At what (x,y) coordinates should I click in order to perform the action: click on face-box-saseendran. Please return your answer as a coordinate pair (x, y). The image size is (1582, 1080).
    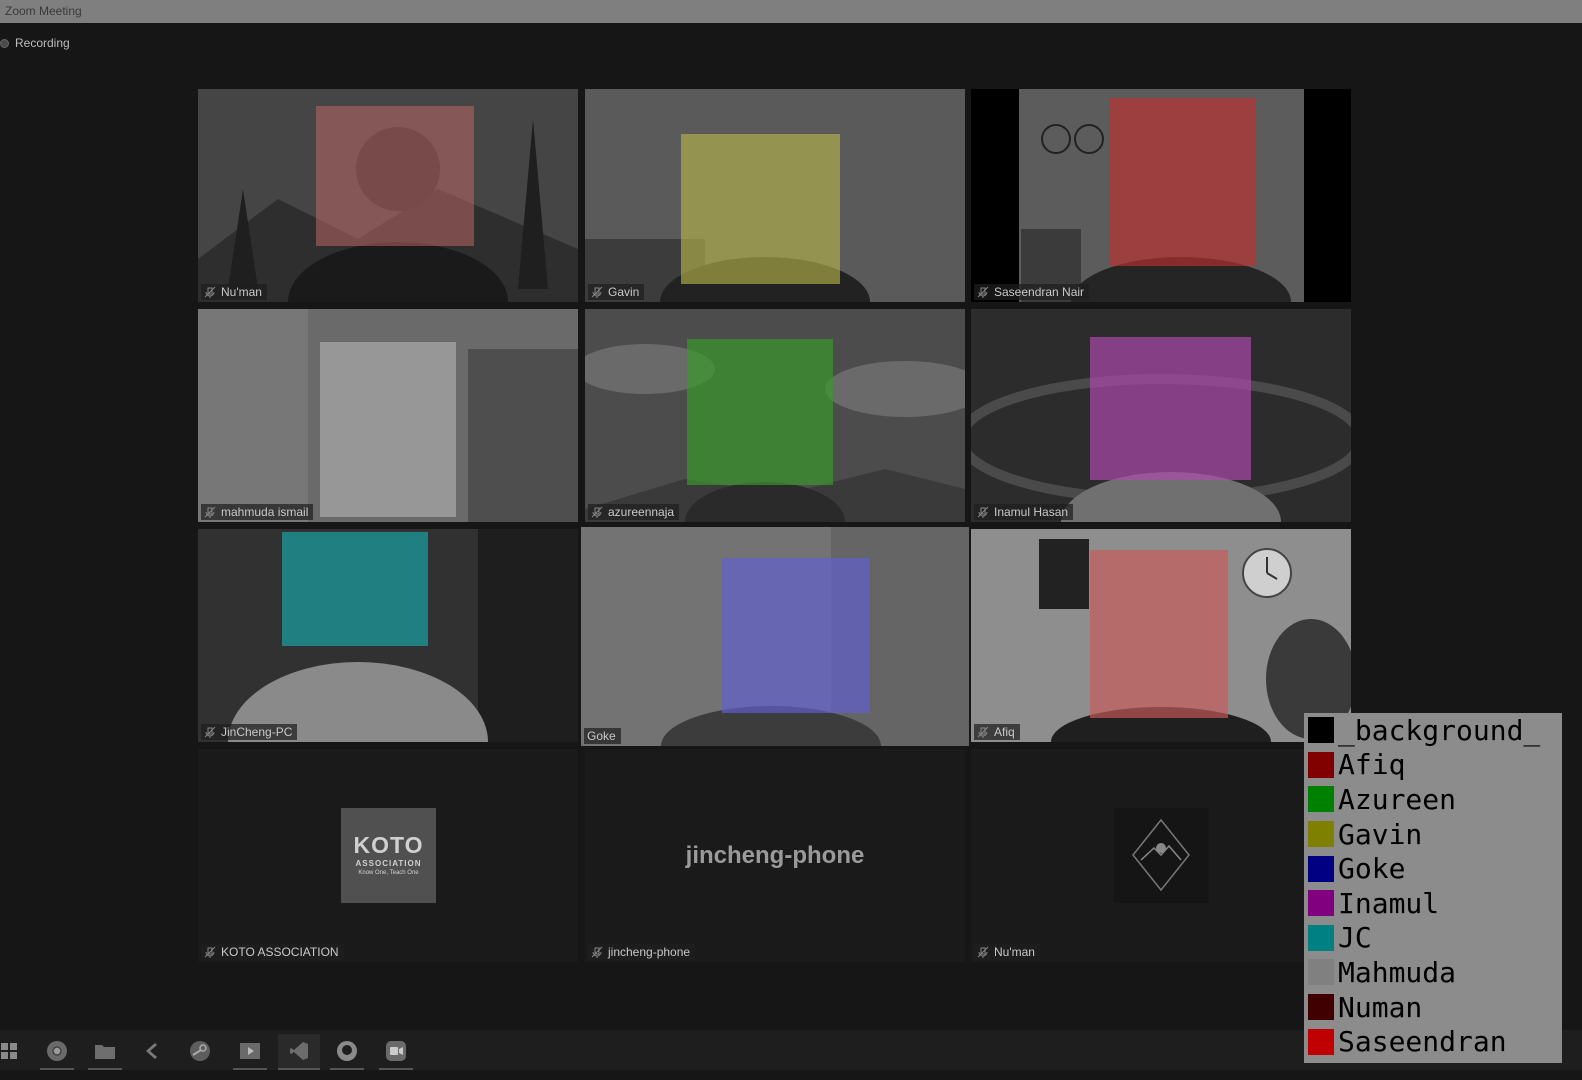
    Looking at the image, I should click on (1182, 182).